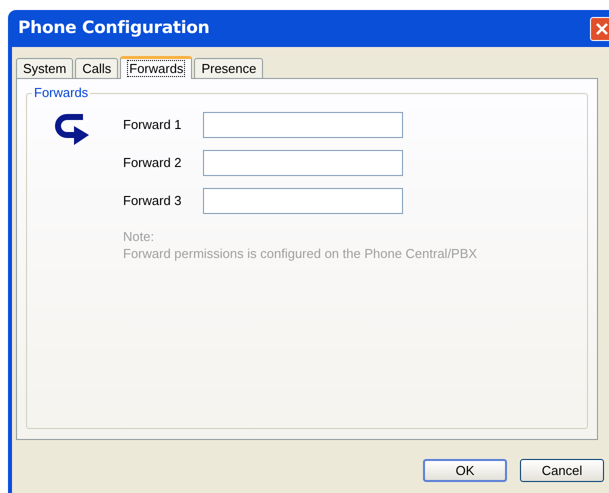  I want to click on field-label: Forward 3, so click(153, 201).